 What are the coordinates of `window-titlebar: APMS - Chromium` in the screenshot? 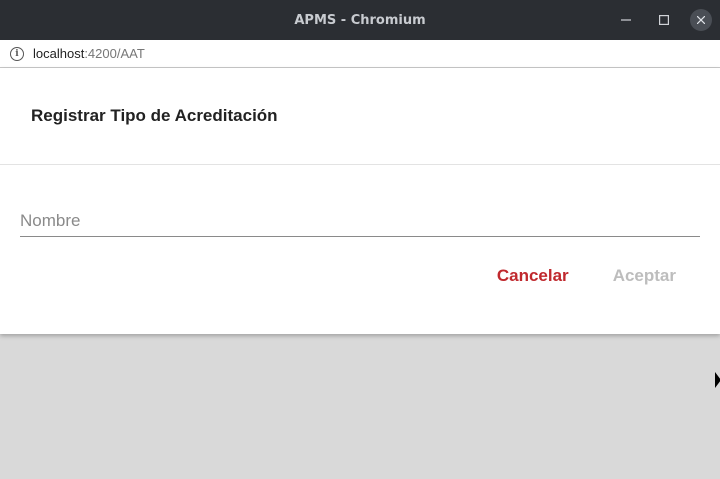 It's located at (360, 20).